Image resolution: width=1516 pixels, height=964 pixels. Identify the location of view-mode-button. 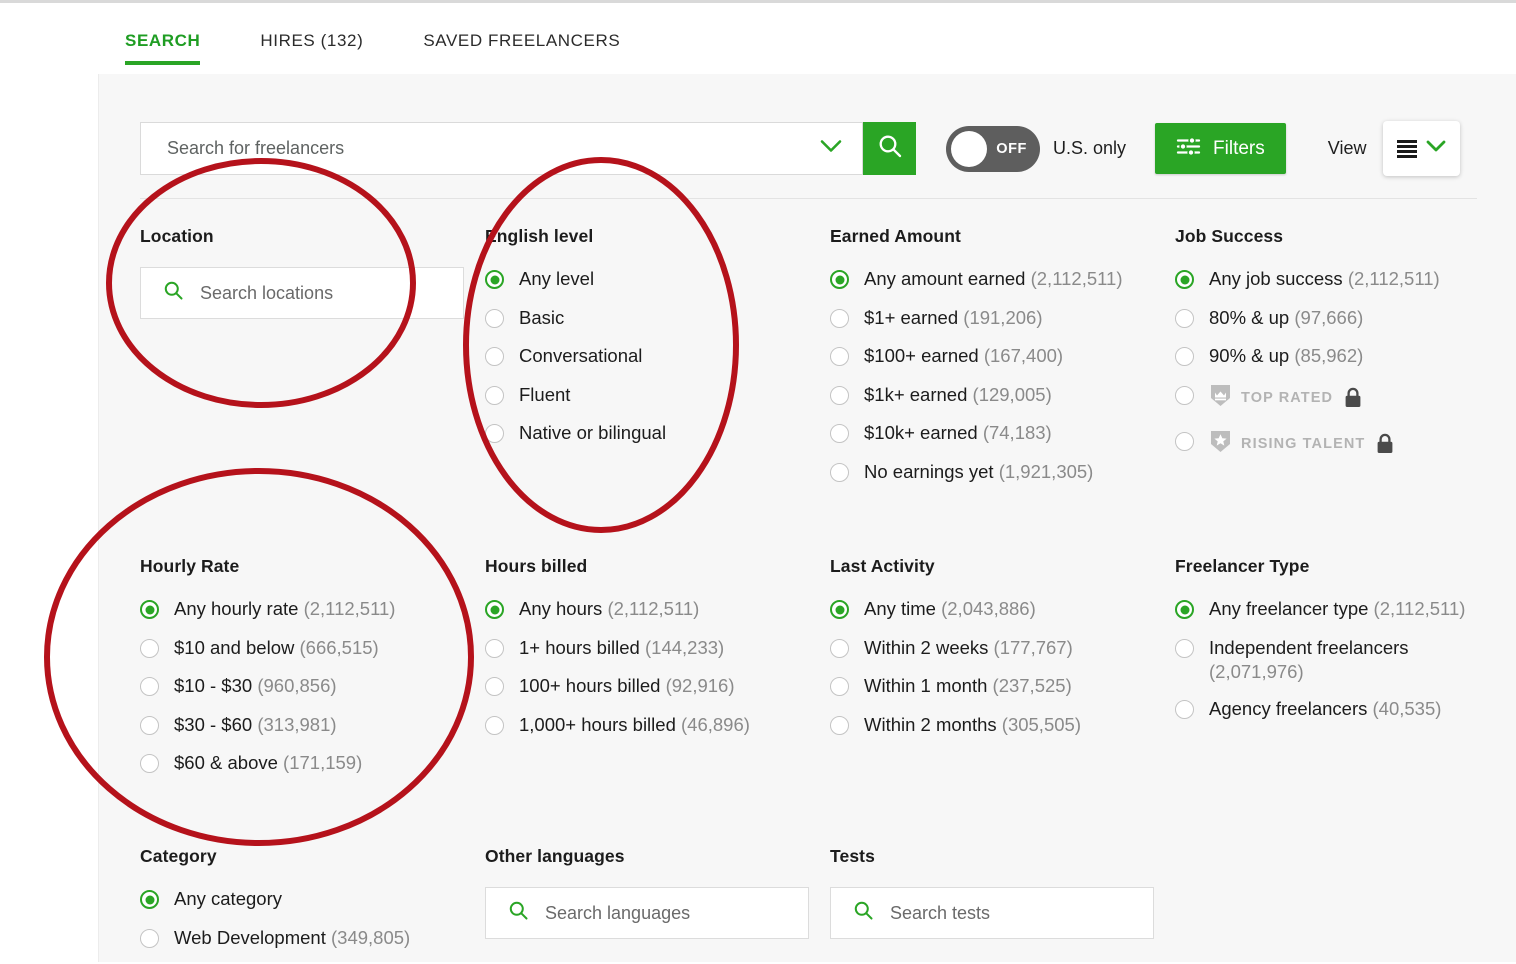
(1422, 148).